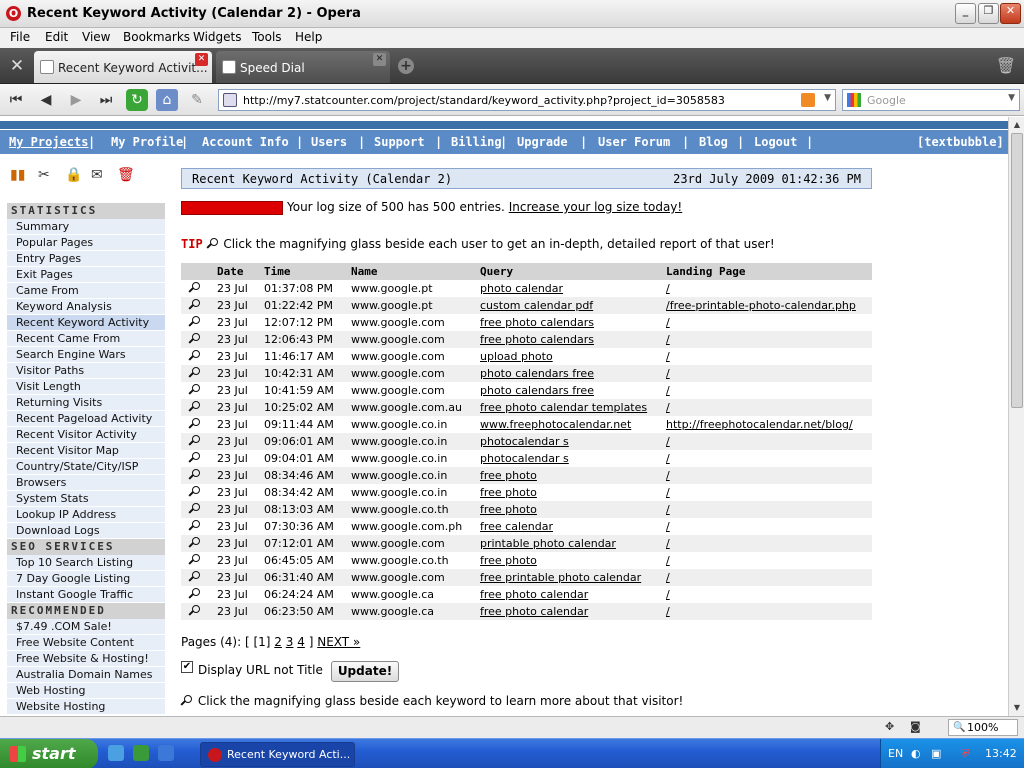 This screenshot has height=768, width=1024. Describe the element at coordinates (86, 579) in the screenshot. I see `sidebar-item-7-day-google-listing: 7 Day Google Listing` at that location.